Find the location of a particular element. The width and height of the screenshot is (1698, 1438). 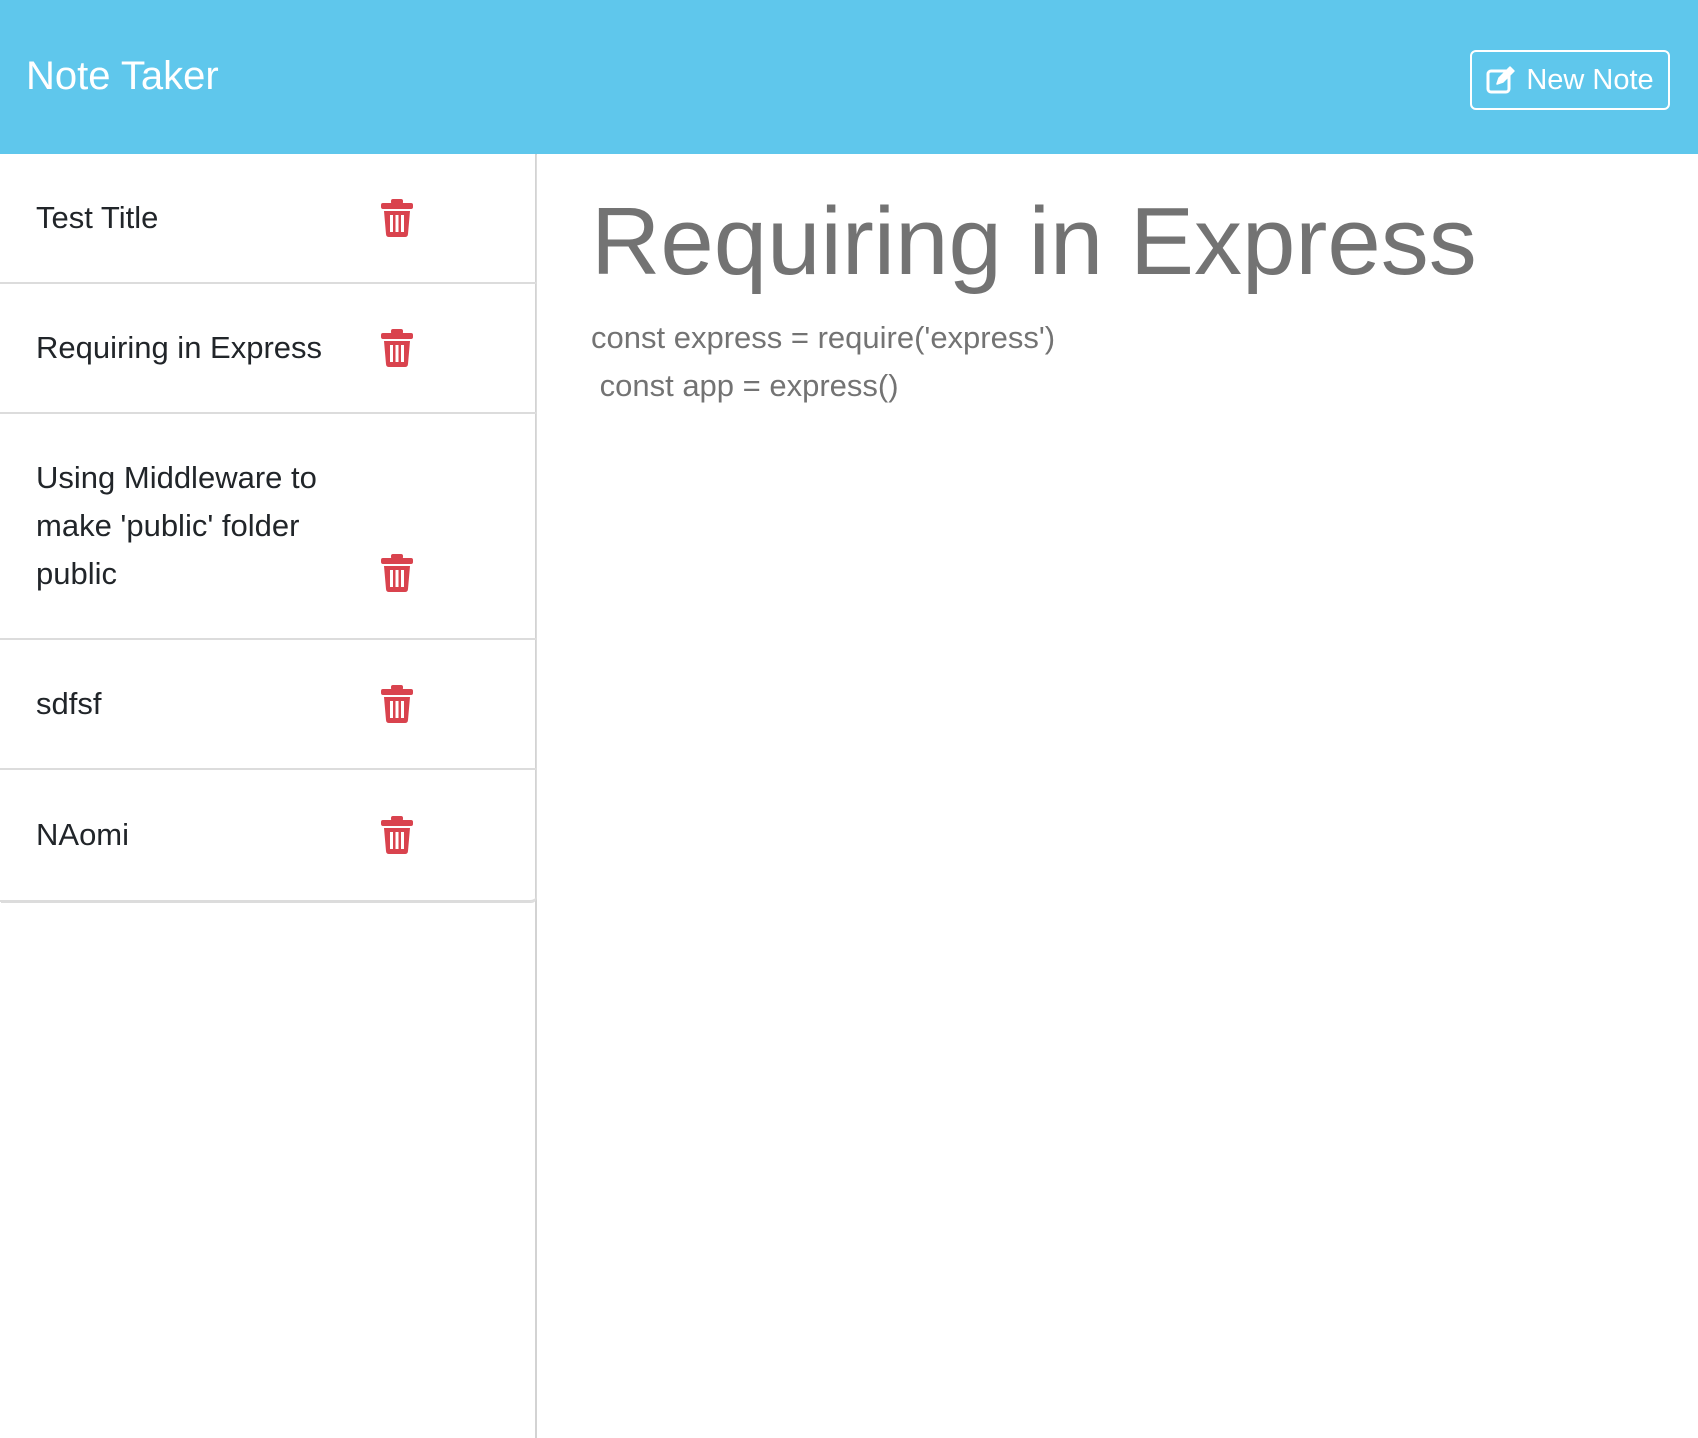

list-item: NAomi is located at coordinates (268, 835).